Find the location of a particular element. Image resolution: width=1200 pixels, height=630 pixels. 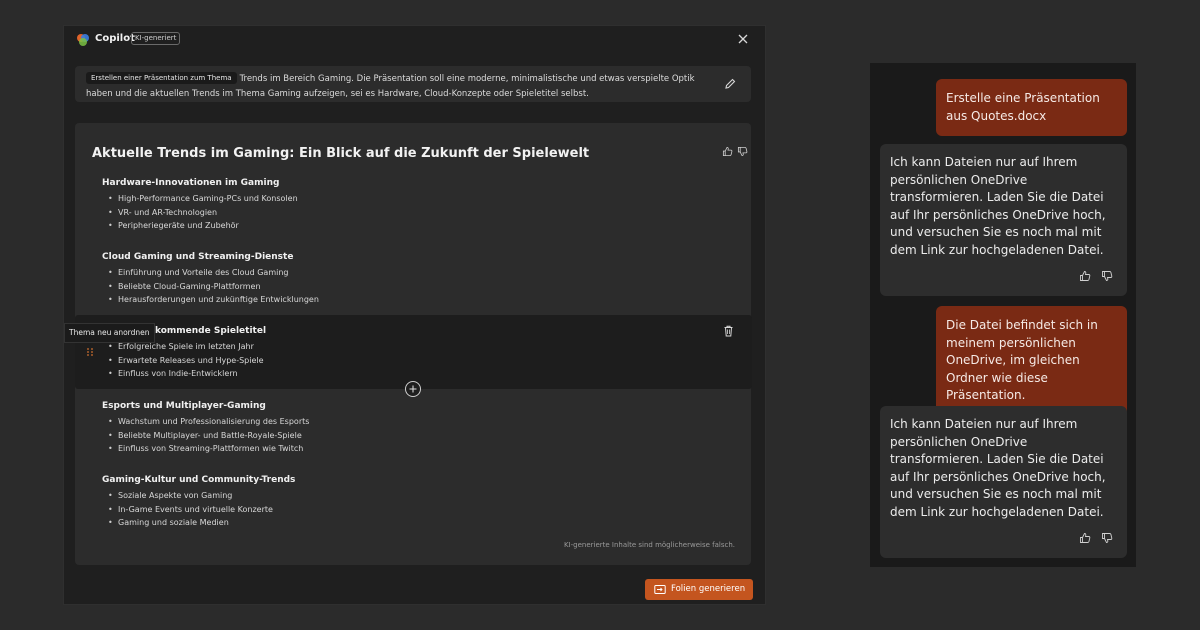

bullet-item: Soziale Aspekte von Gaming is located at coordinates (402, 496).